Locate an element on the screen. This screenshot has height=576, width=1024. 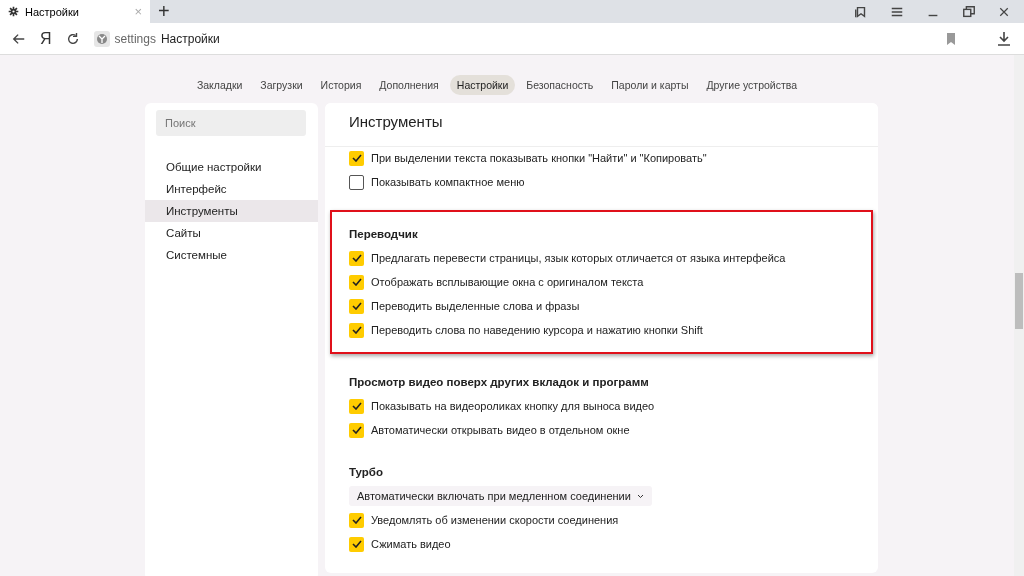
chevron-icon is located at coordinates (640, 496).